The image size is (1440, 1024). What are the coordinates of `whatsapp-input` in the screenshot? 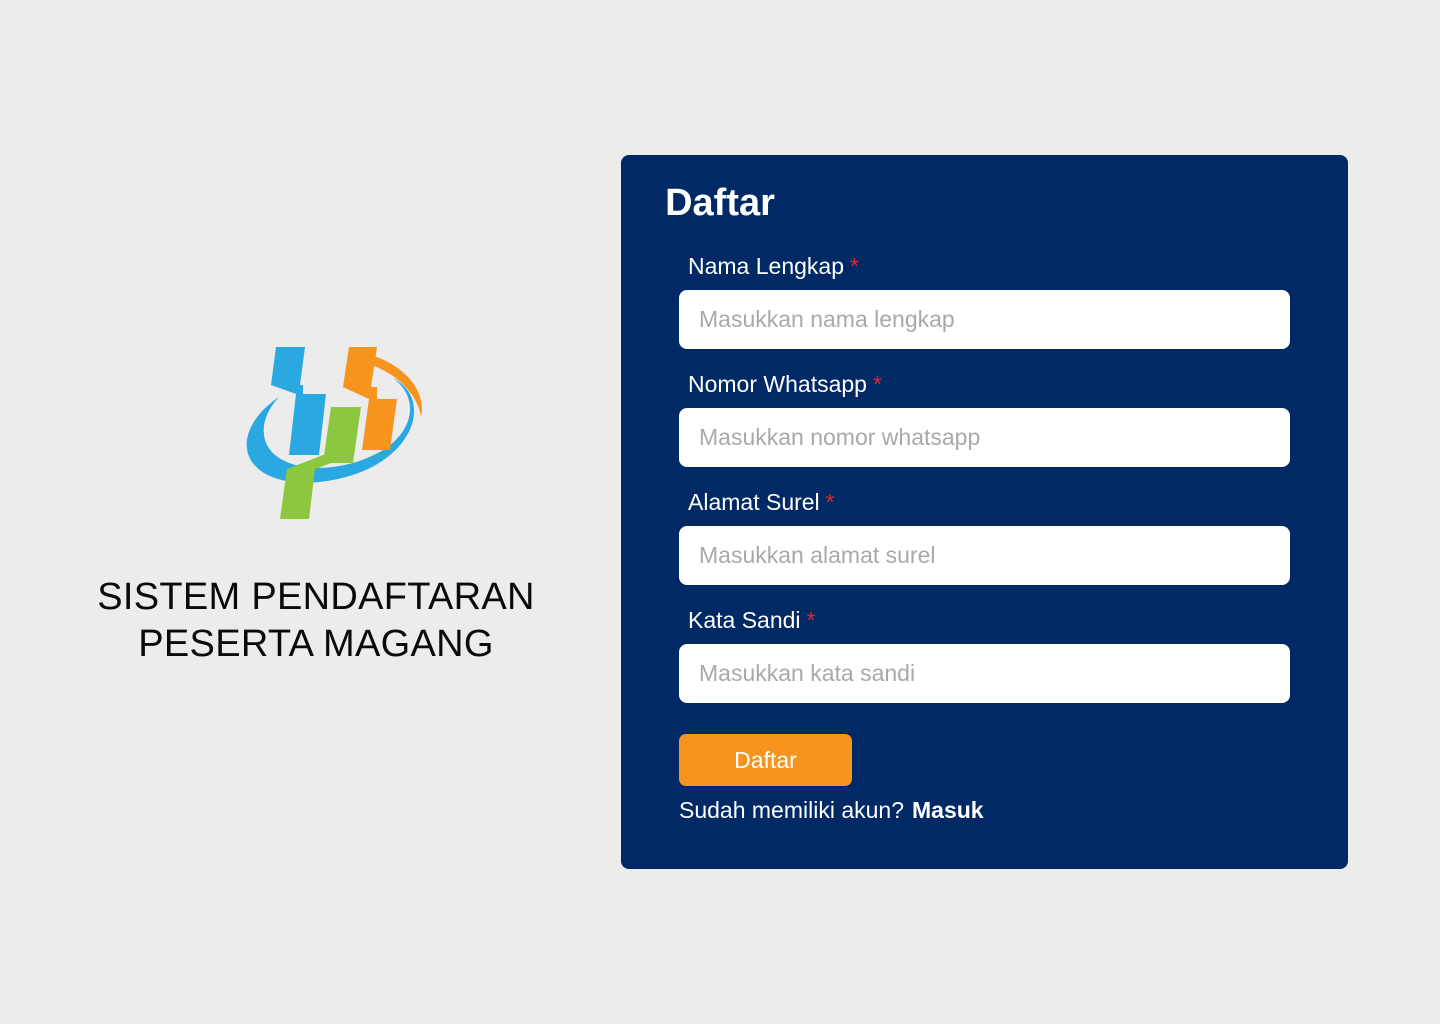 It's located at (984, 437).